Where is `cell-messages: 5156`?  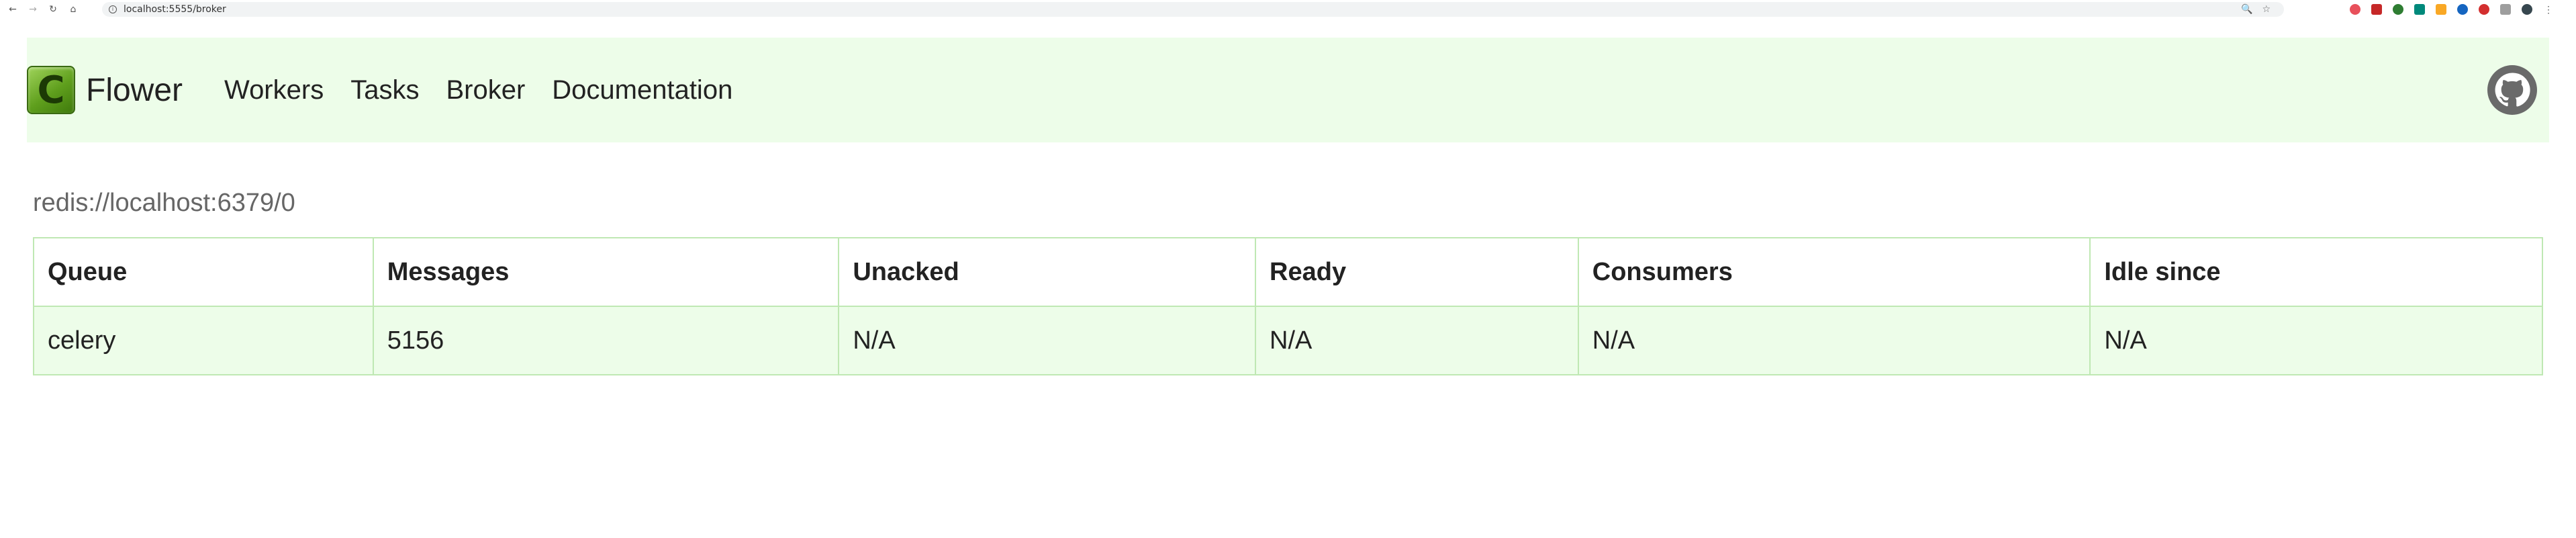
cell-messages: 5156 is located at coordinates (606, 340).